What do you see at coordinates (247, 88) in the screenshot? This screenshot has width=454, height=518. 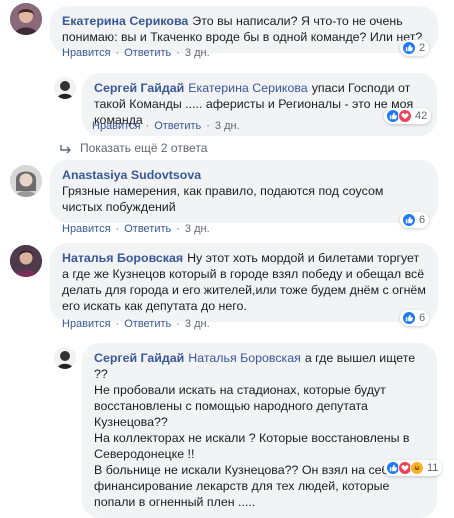 I see `mention-link: Екатерина Серикова` at bounding box center [247, 88].